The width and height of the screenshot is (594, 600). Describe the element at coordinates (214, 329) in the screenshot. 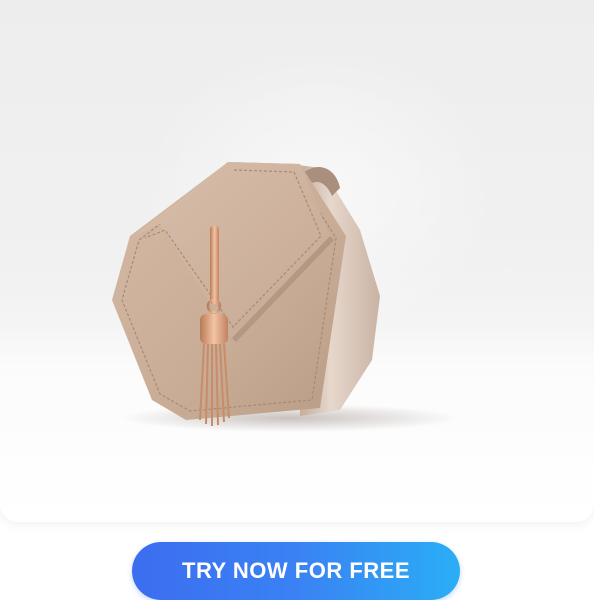

I see `tassel-cap` at that location.